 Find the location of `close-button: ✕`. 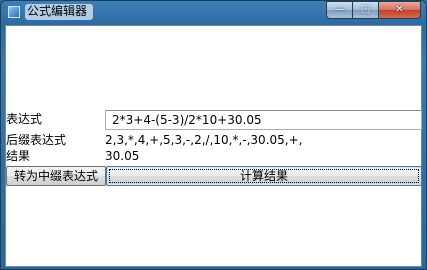

close-button: ✕ is located at coordinates (399, 10).